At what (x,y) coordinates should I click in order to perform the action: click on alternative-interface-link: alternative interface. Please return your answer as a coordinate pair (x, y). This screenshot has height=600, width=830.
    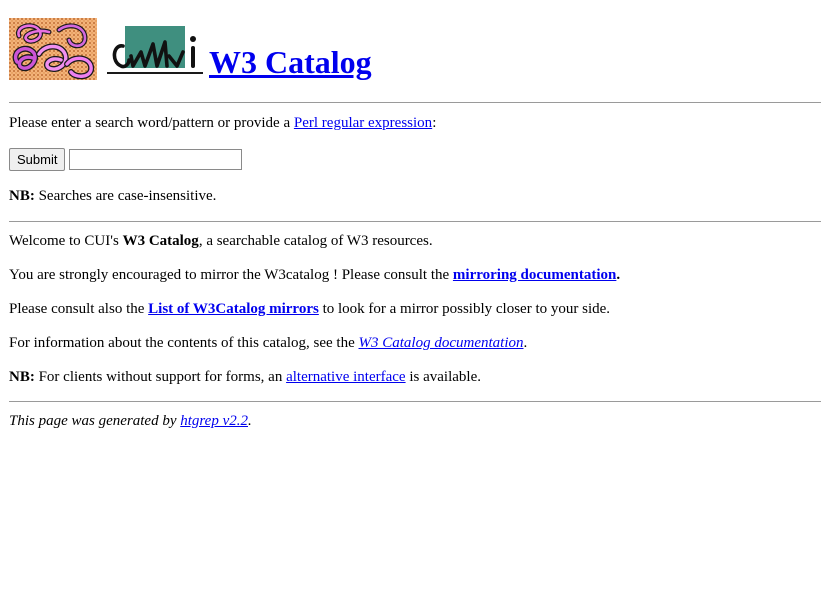
    Looking at the image, I should click on (346, 377).